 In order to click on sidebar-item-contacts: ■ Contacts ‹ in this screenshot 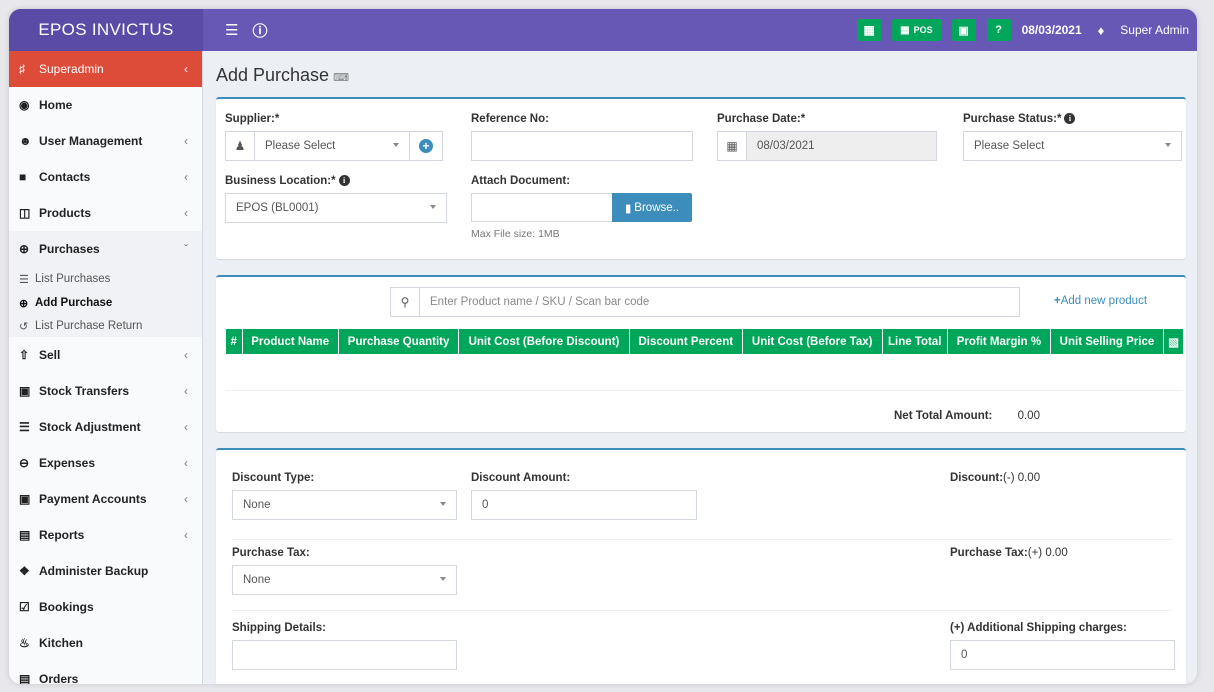, I will do `click(105, 177)`.